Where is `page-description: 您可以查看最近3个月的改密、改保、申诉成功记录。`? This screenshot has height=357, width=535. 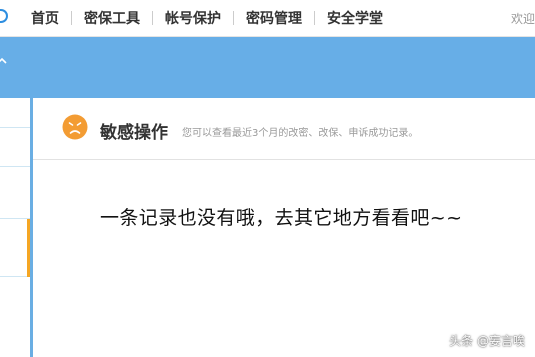
page-description: 您可以查看最近3个月的改密、改保、申诉成功记录。 is located at coordinates (300, 133).